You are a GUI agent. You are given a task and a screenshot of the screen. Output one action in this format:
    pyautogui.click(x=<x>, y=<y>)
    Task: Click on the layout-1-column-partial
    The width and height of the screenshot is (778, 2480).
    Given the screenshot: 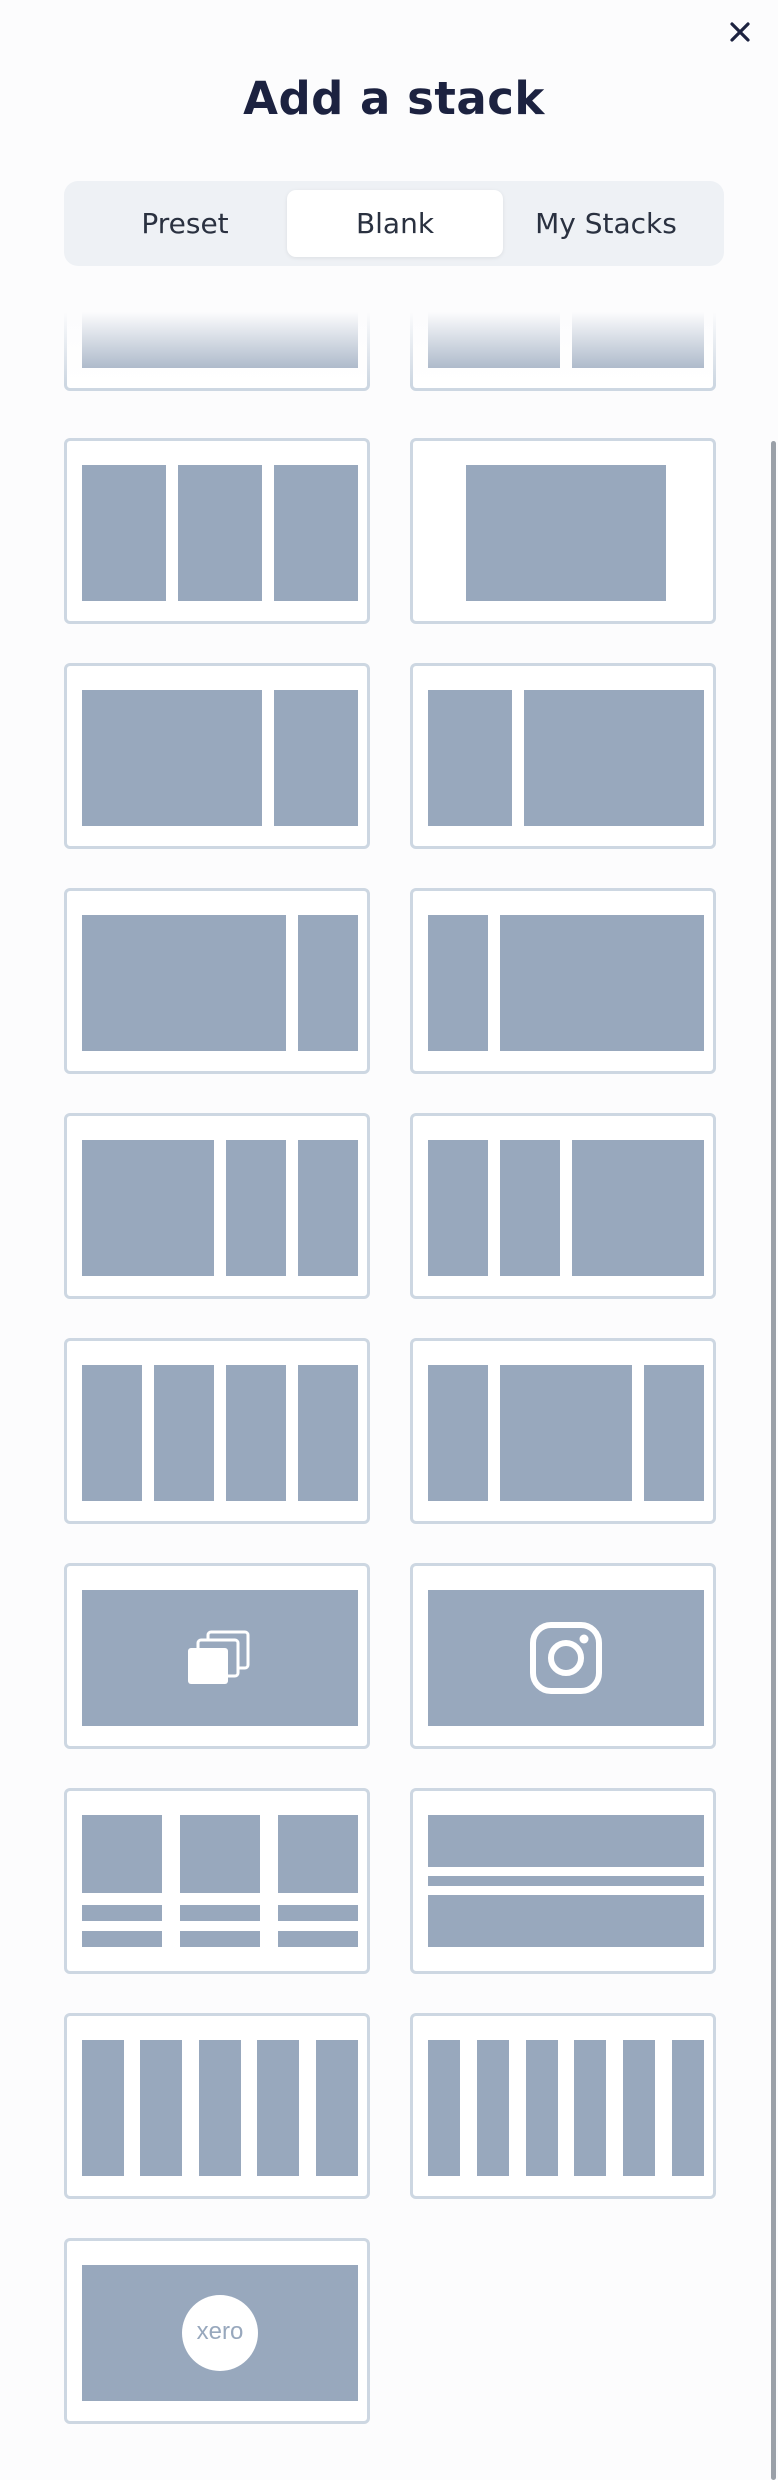 What is the action you would take?
    pyautogui.click(x=217, y=351)
    